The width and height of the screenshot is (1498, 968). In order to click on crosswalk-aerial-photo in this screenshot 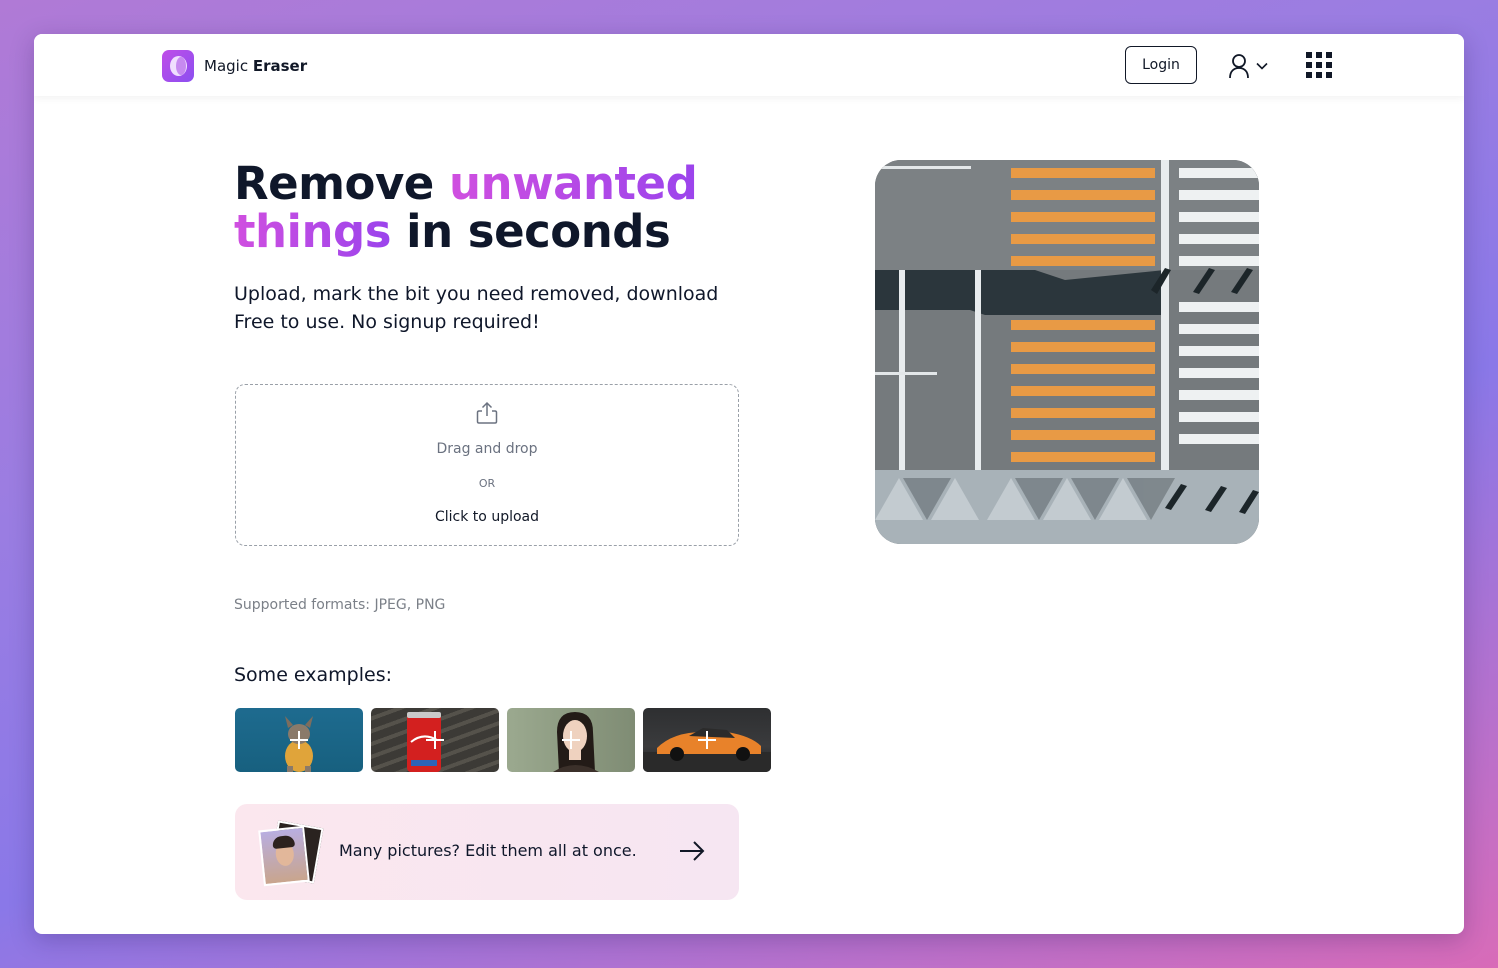, I will do `click(1067, 352)`.